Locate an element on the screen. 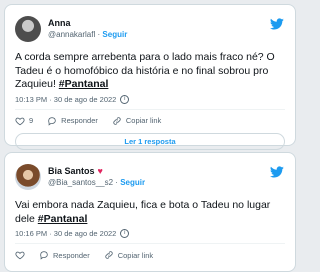 The width and height of the screenshot is (320, 272). like-button: 9 is located at coordinates (24, 121).